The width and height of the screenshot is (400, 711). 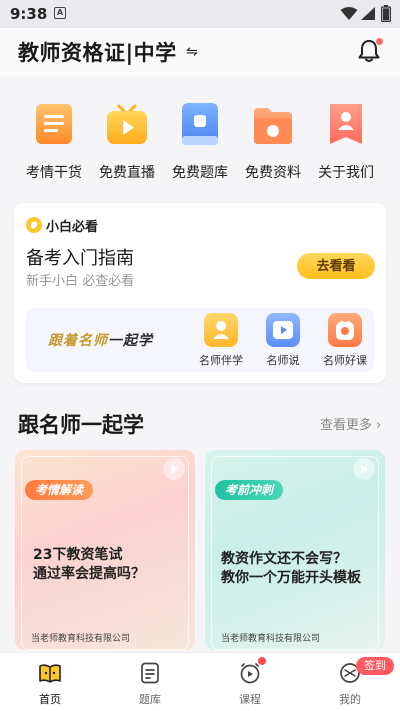 What do you see at coordinates (50, 699) in the screenshot?
I see `tab-label: 首页` at bounding box center [50, 699].